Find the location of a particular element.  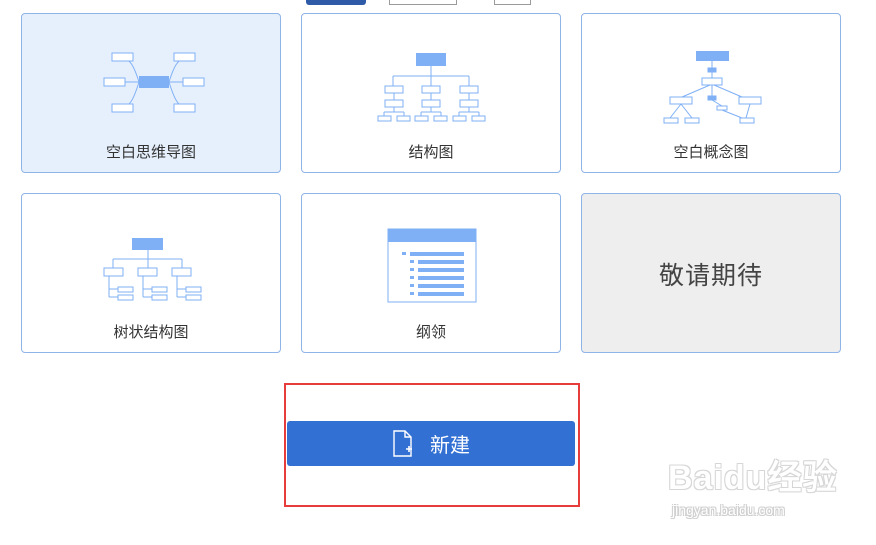

template-card-structure: 结构图 is located at coordinates (431, 93).